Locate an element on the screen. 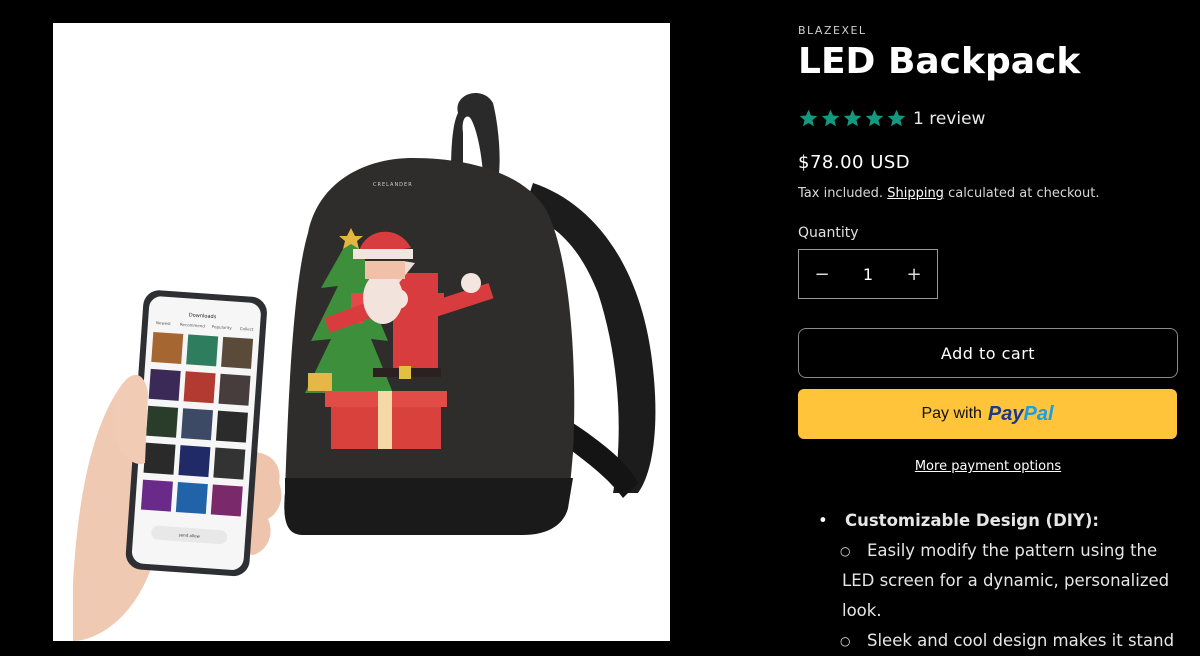 This screenshot has width=1200, height=656. rating-stars is located at coordinates (852, 118).